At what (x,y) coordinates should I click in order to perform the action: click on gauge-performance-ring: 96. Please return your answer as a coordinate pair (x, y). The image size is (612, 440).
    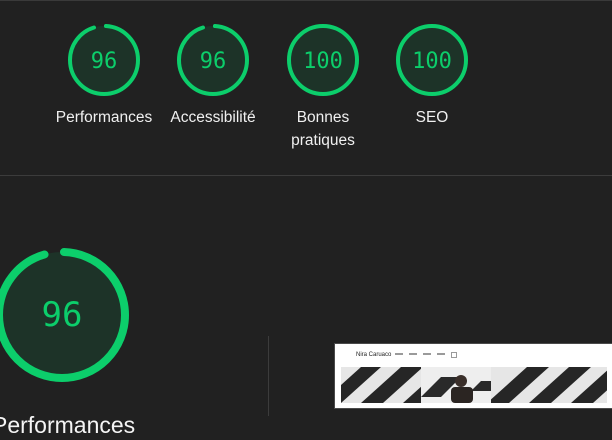
    Looking at the image, I should click on (104, 60).